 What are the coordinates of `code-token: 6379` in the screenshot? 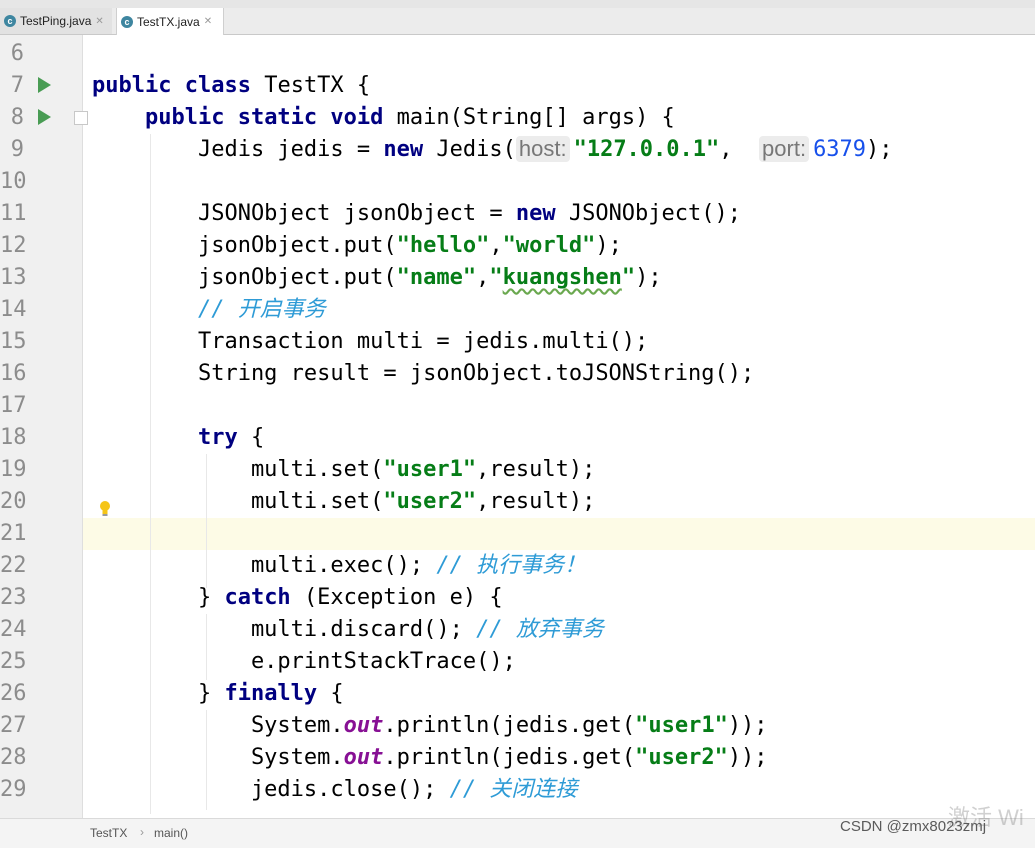 It's located at (840, 149).